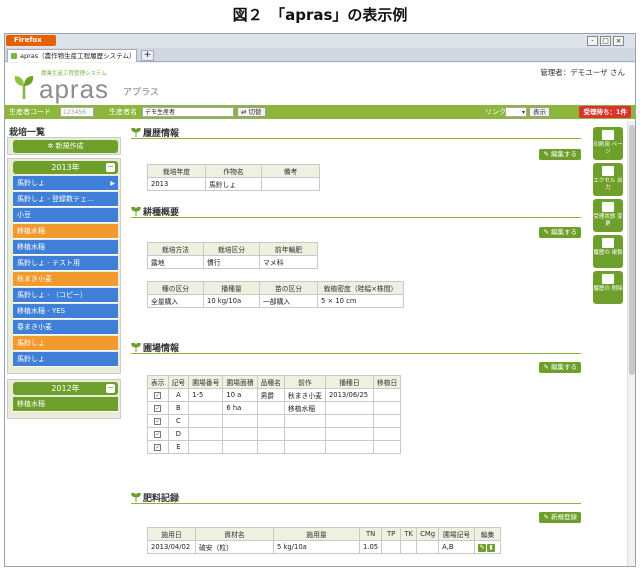 This screenshot has height=574, width=640. I want to click on trash-action-button: 履歴の 削除, so click(608, 287).